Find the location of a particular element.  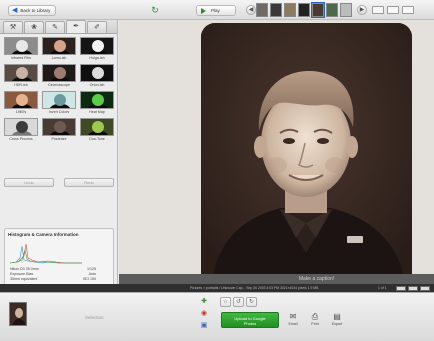

redo-button: Redo is located at coordinates (89, 182).